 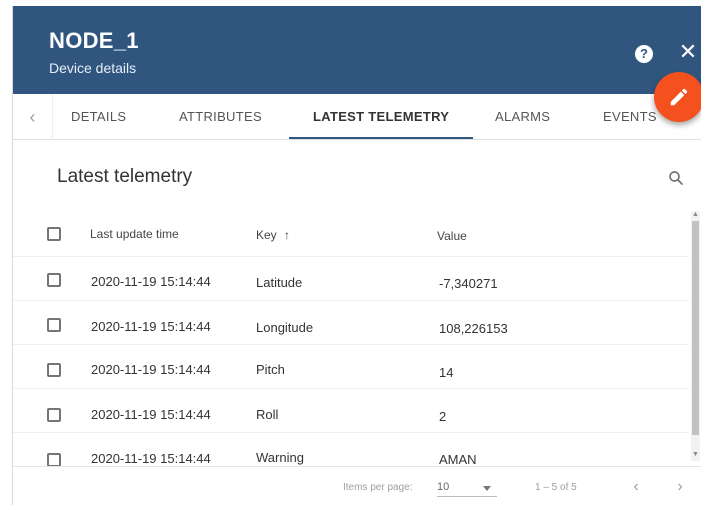 I want to click on edit-icon, so click(x=679, y=97).